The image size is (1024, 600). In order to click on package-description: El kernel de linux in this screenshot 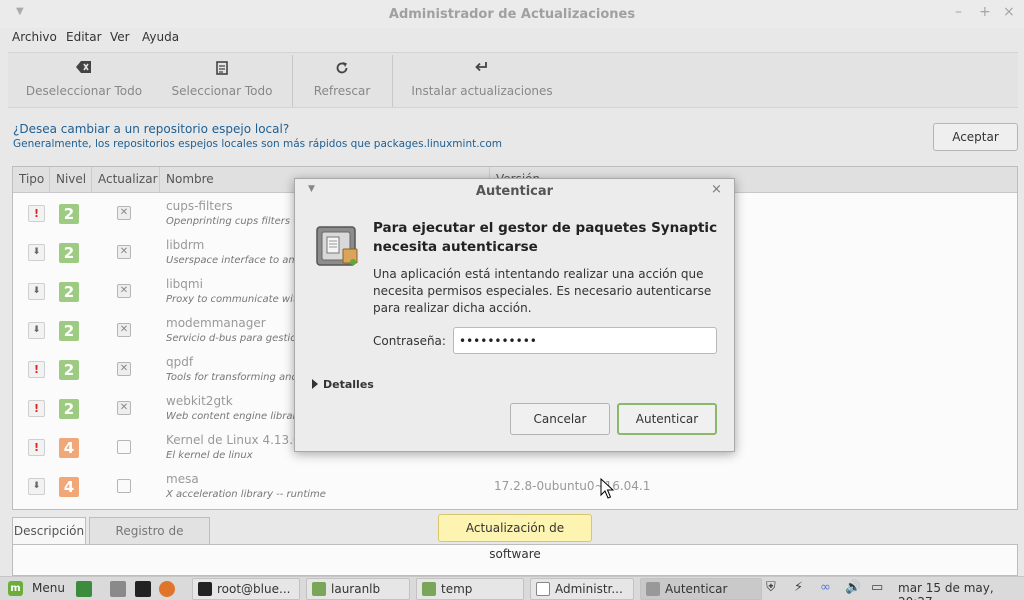, I will do `click(209, 455)`.